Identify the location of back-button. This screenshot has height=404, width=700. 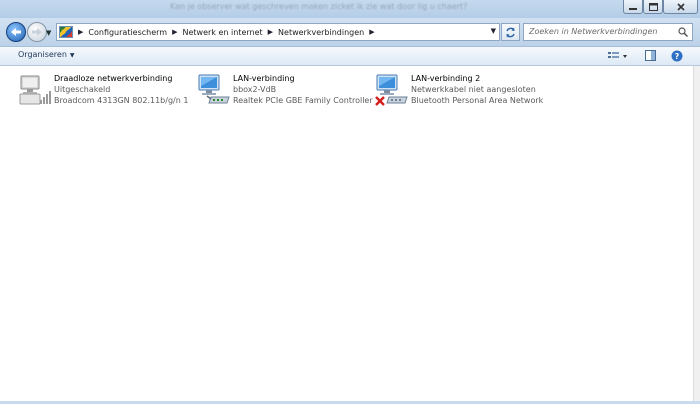
(16, 32).